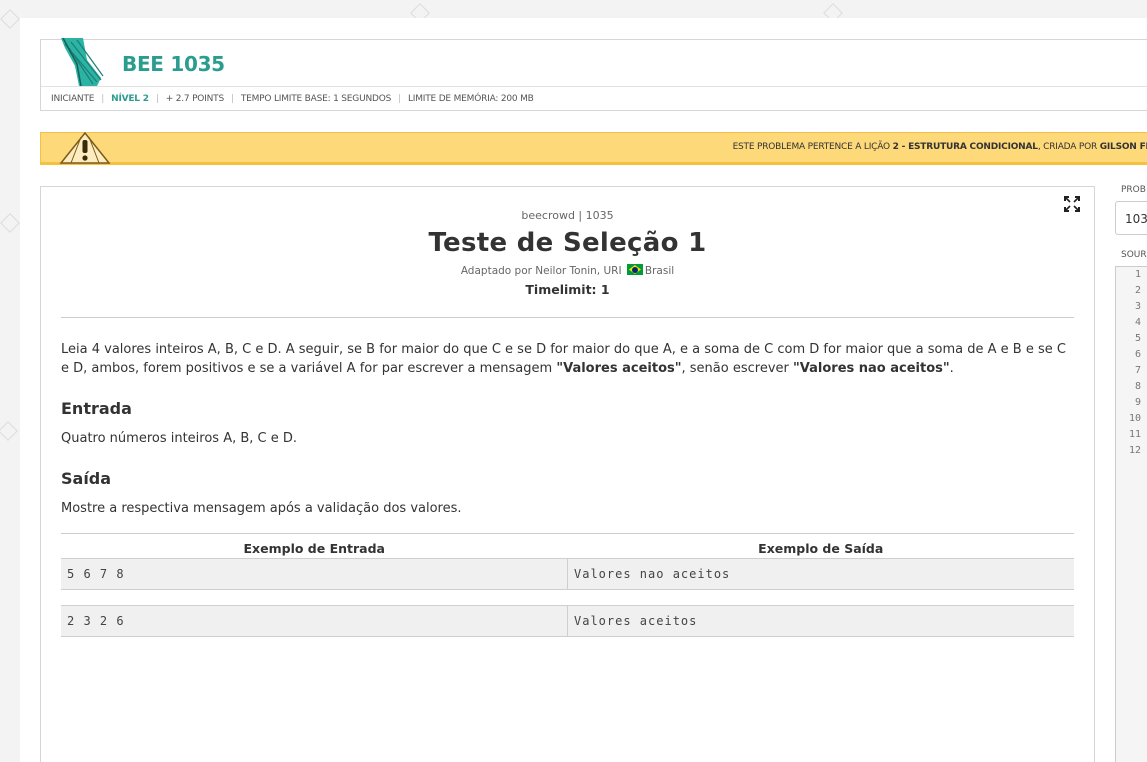 The width and height of the screenshot is (1147, 762). Describe the element at coordinates (86, 478) in the screenshot. I see `output-heading: Saída` at that location.